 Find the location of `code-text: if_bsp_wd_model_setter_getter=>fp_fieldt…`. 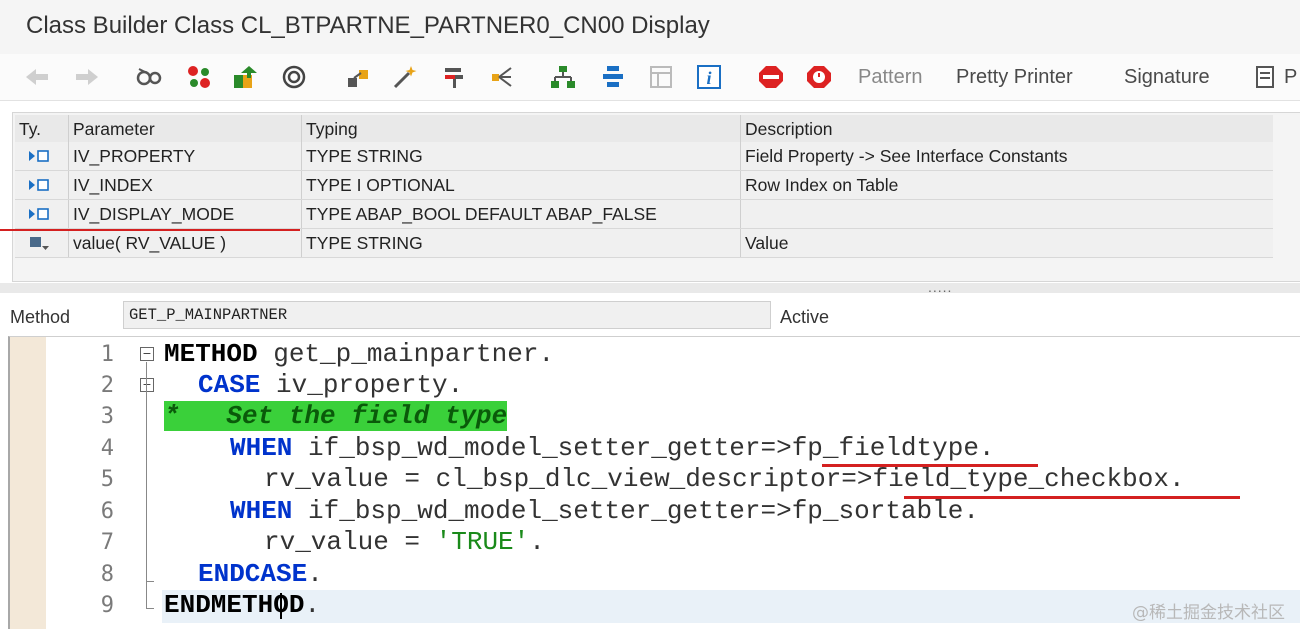

code-text: if_bsp_wd_model_setter_getter=>fp_fieldt… is located at coordinates (643, 448).